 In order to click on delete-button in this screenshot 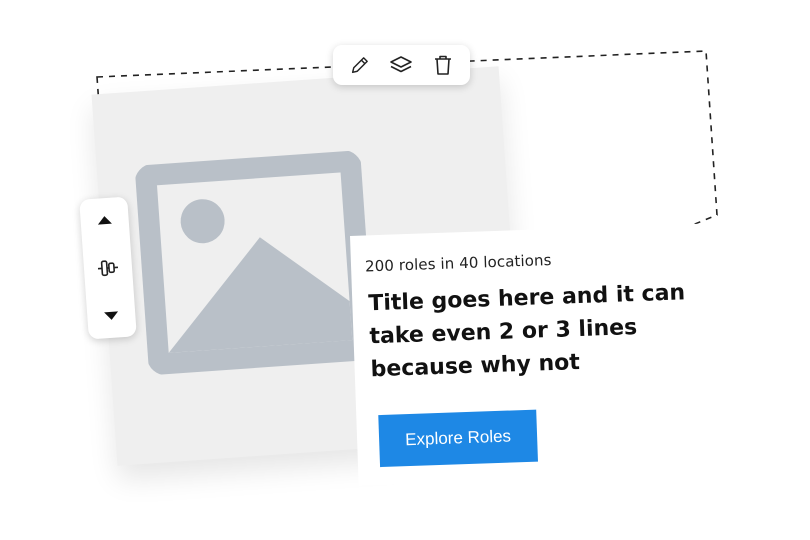, I will do `click(443, 65)`.